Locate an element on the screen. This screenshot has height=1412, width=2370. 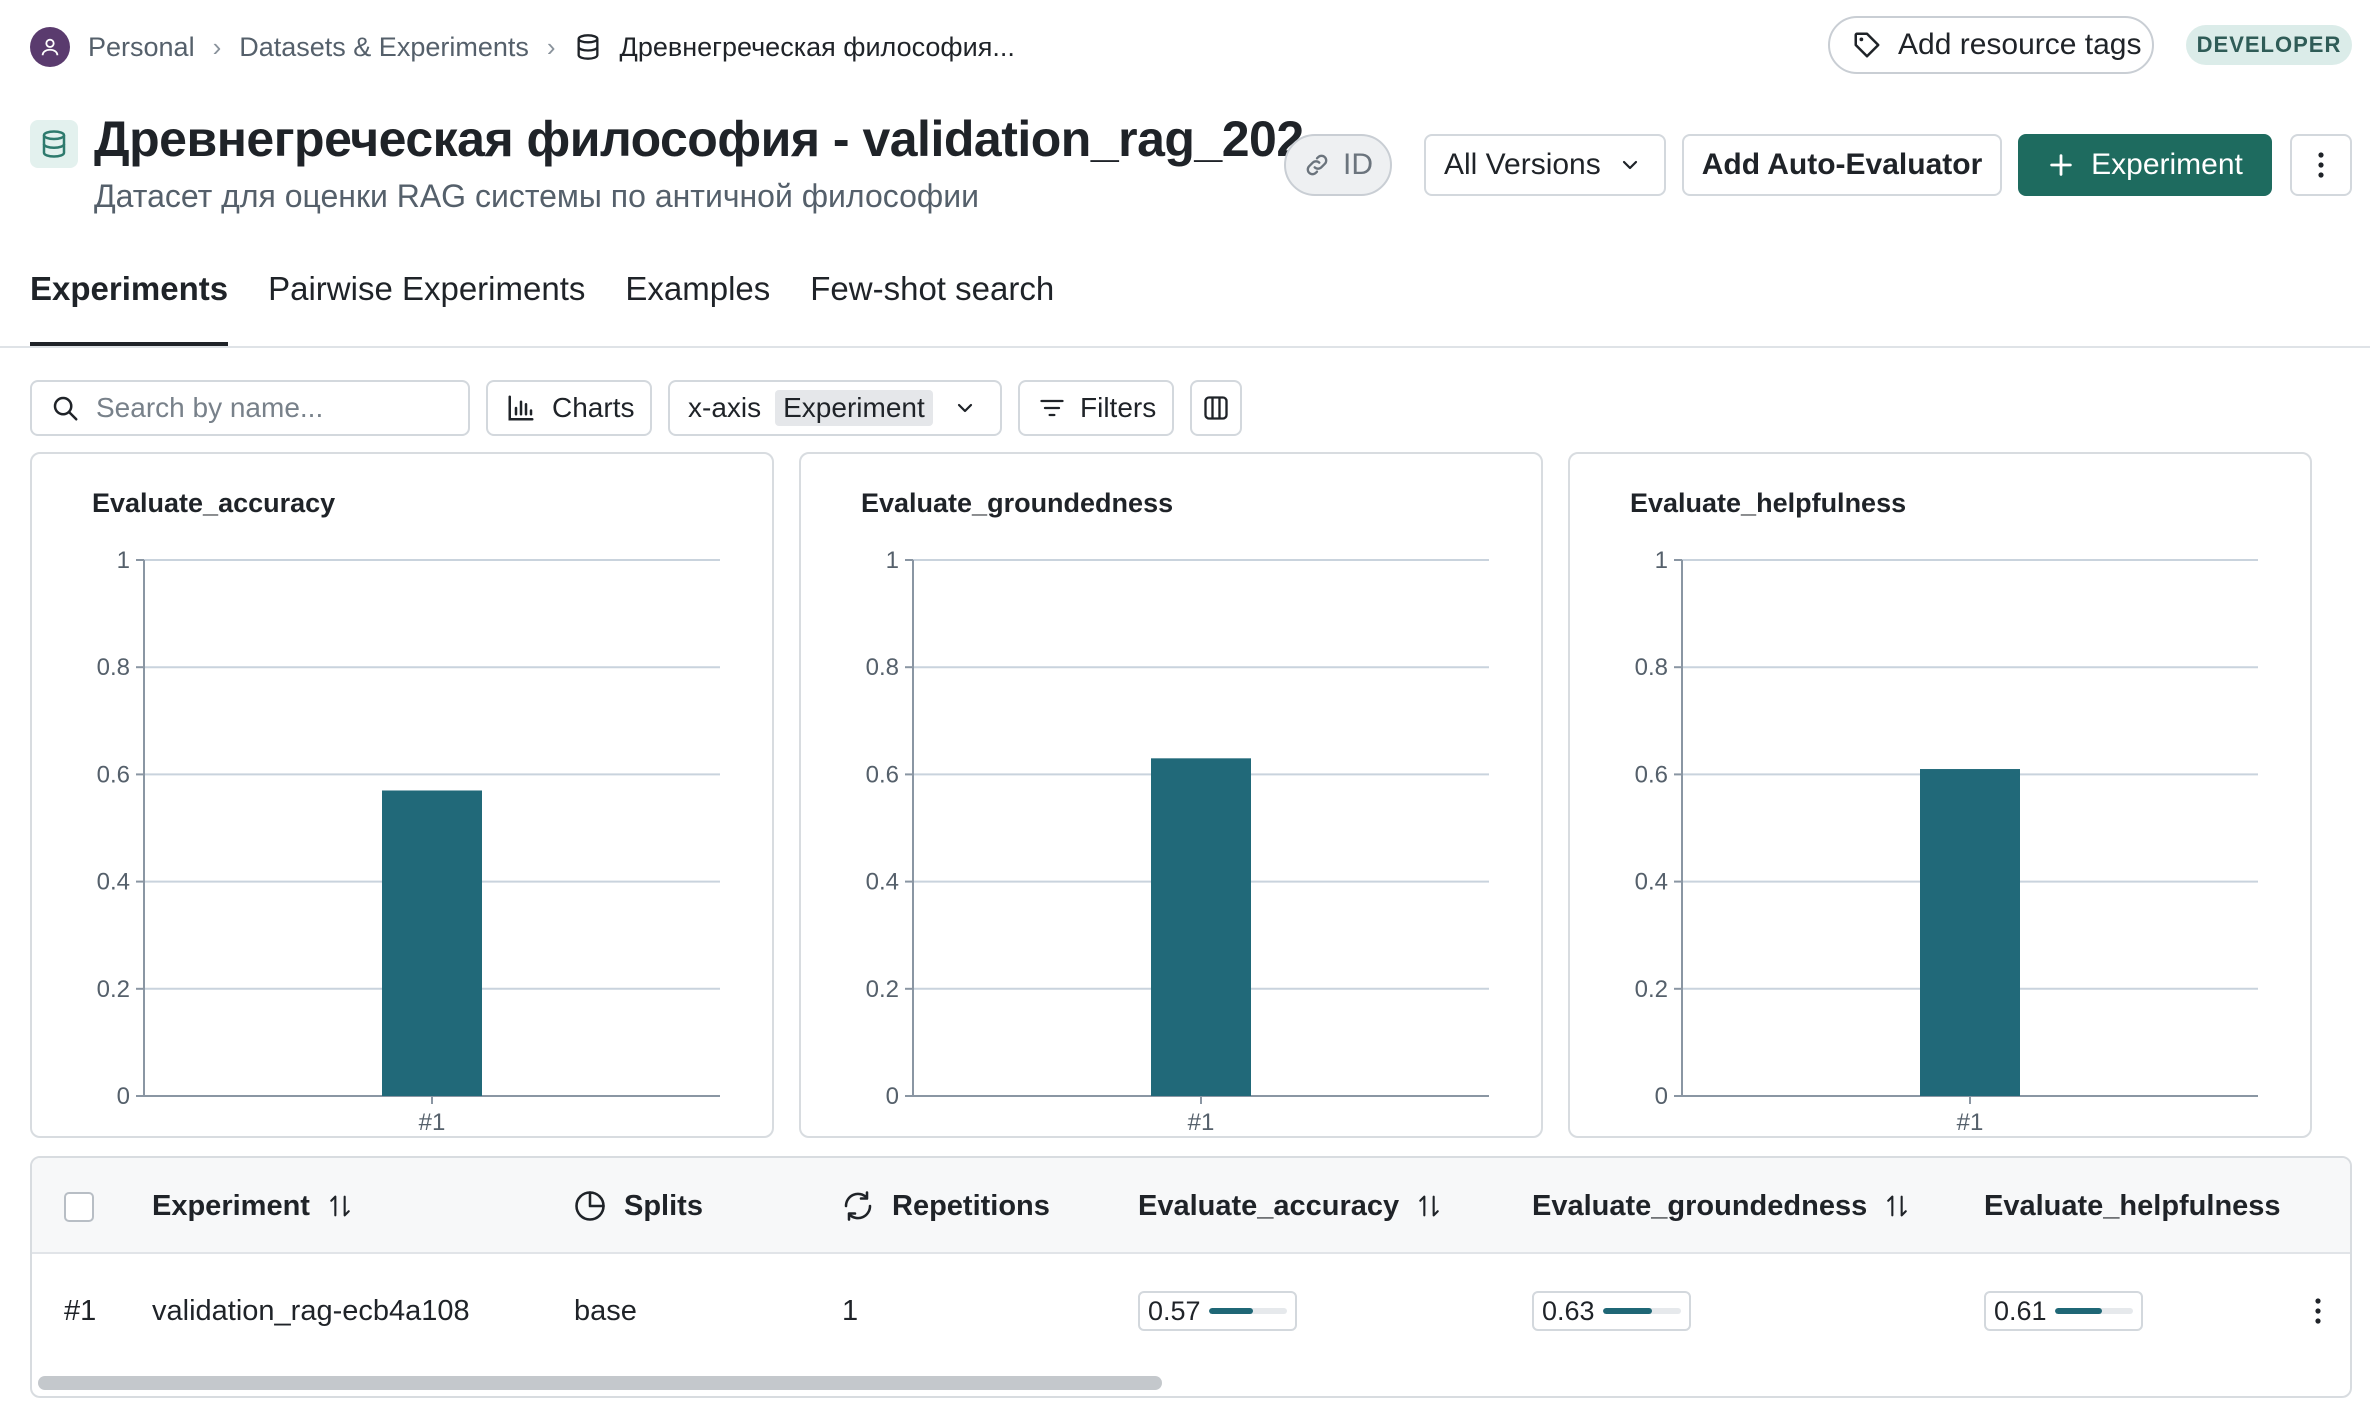
column-header-helpfulness: Evaluate_helpfulness is located at coordinates (2132, 1206).